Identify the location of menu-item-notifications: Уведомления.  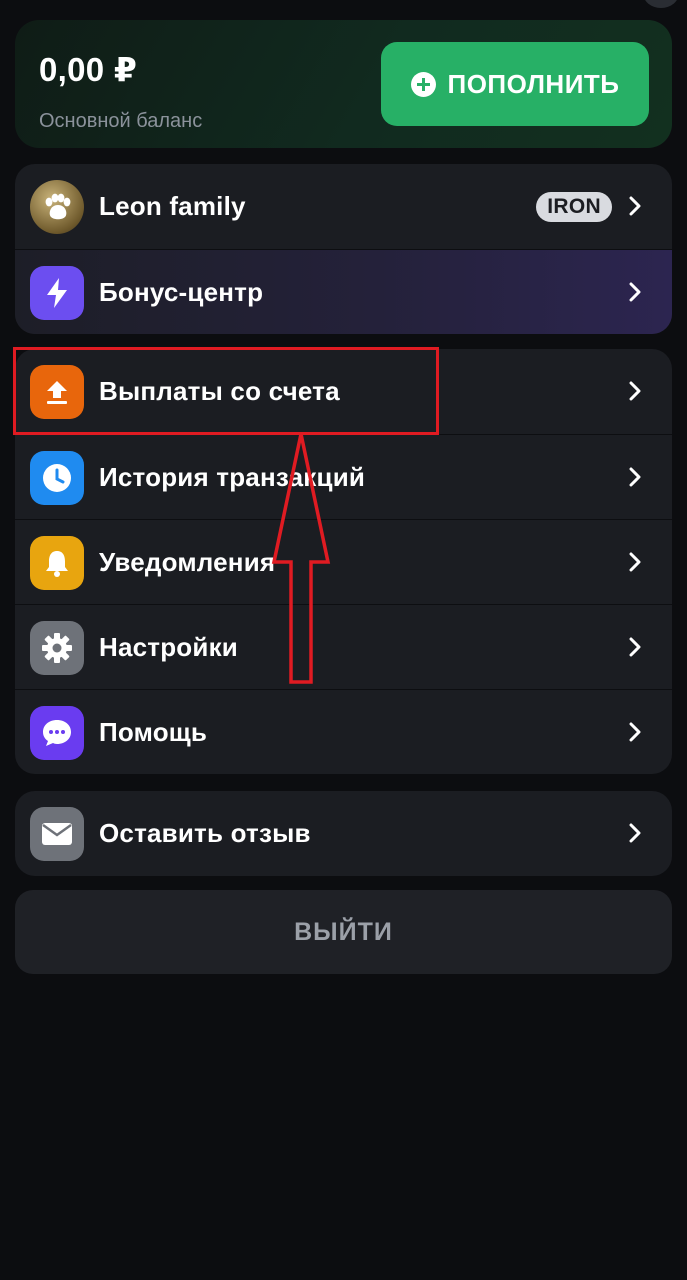
(343, 561).